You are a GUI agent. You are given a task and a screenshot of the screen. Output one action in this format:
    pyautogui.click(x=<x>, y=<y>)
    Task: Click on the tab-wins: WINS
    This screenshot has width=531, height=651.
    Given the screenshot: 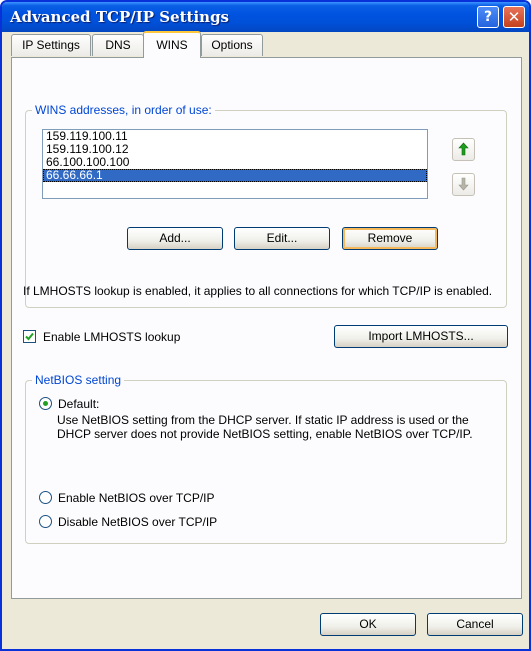 What is the action you would take?
    pyautogui.click(x=172, y=44)
    